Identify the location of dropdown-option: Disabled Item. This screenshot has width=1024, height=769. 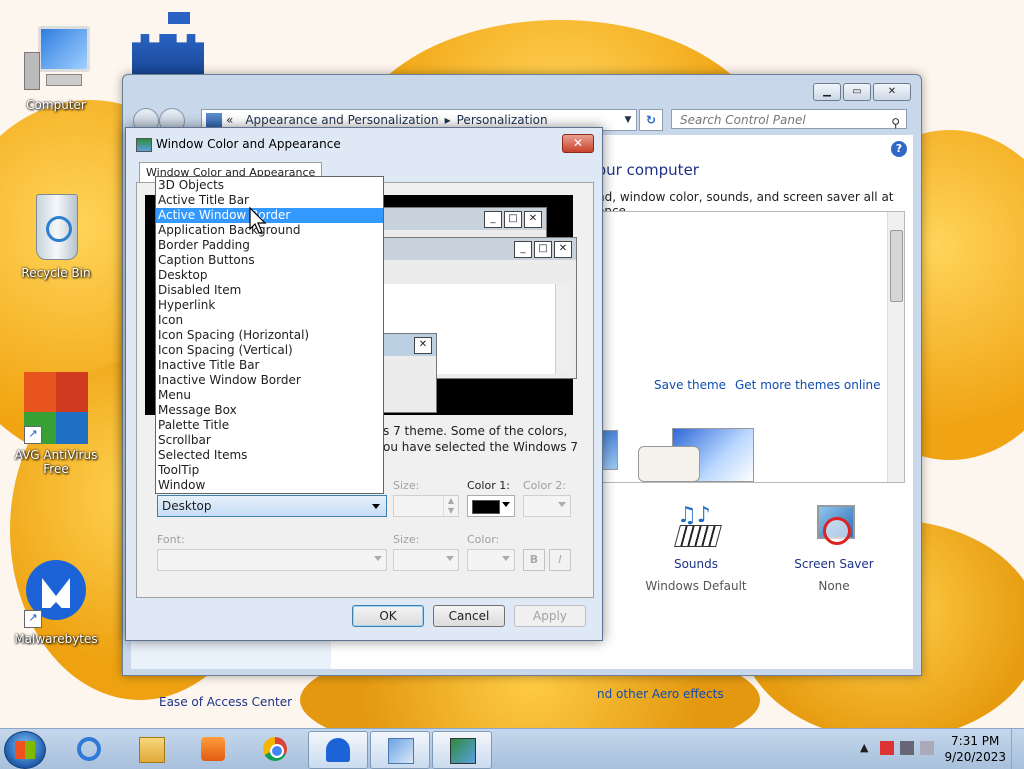
(269, 290).